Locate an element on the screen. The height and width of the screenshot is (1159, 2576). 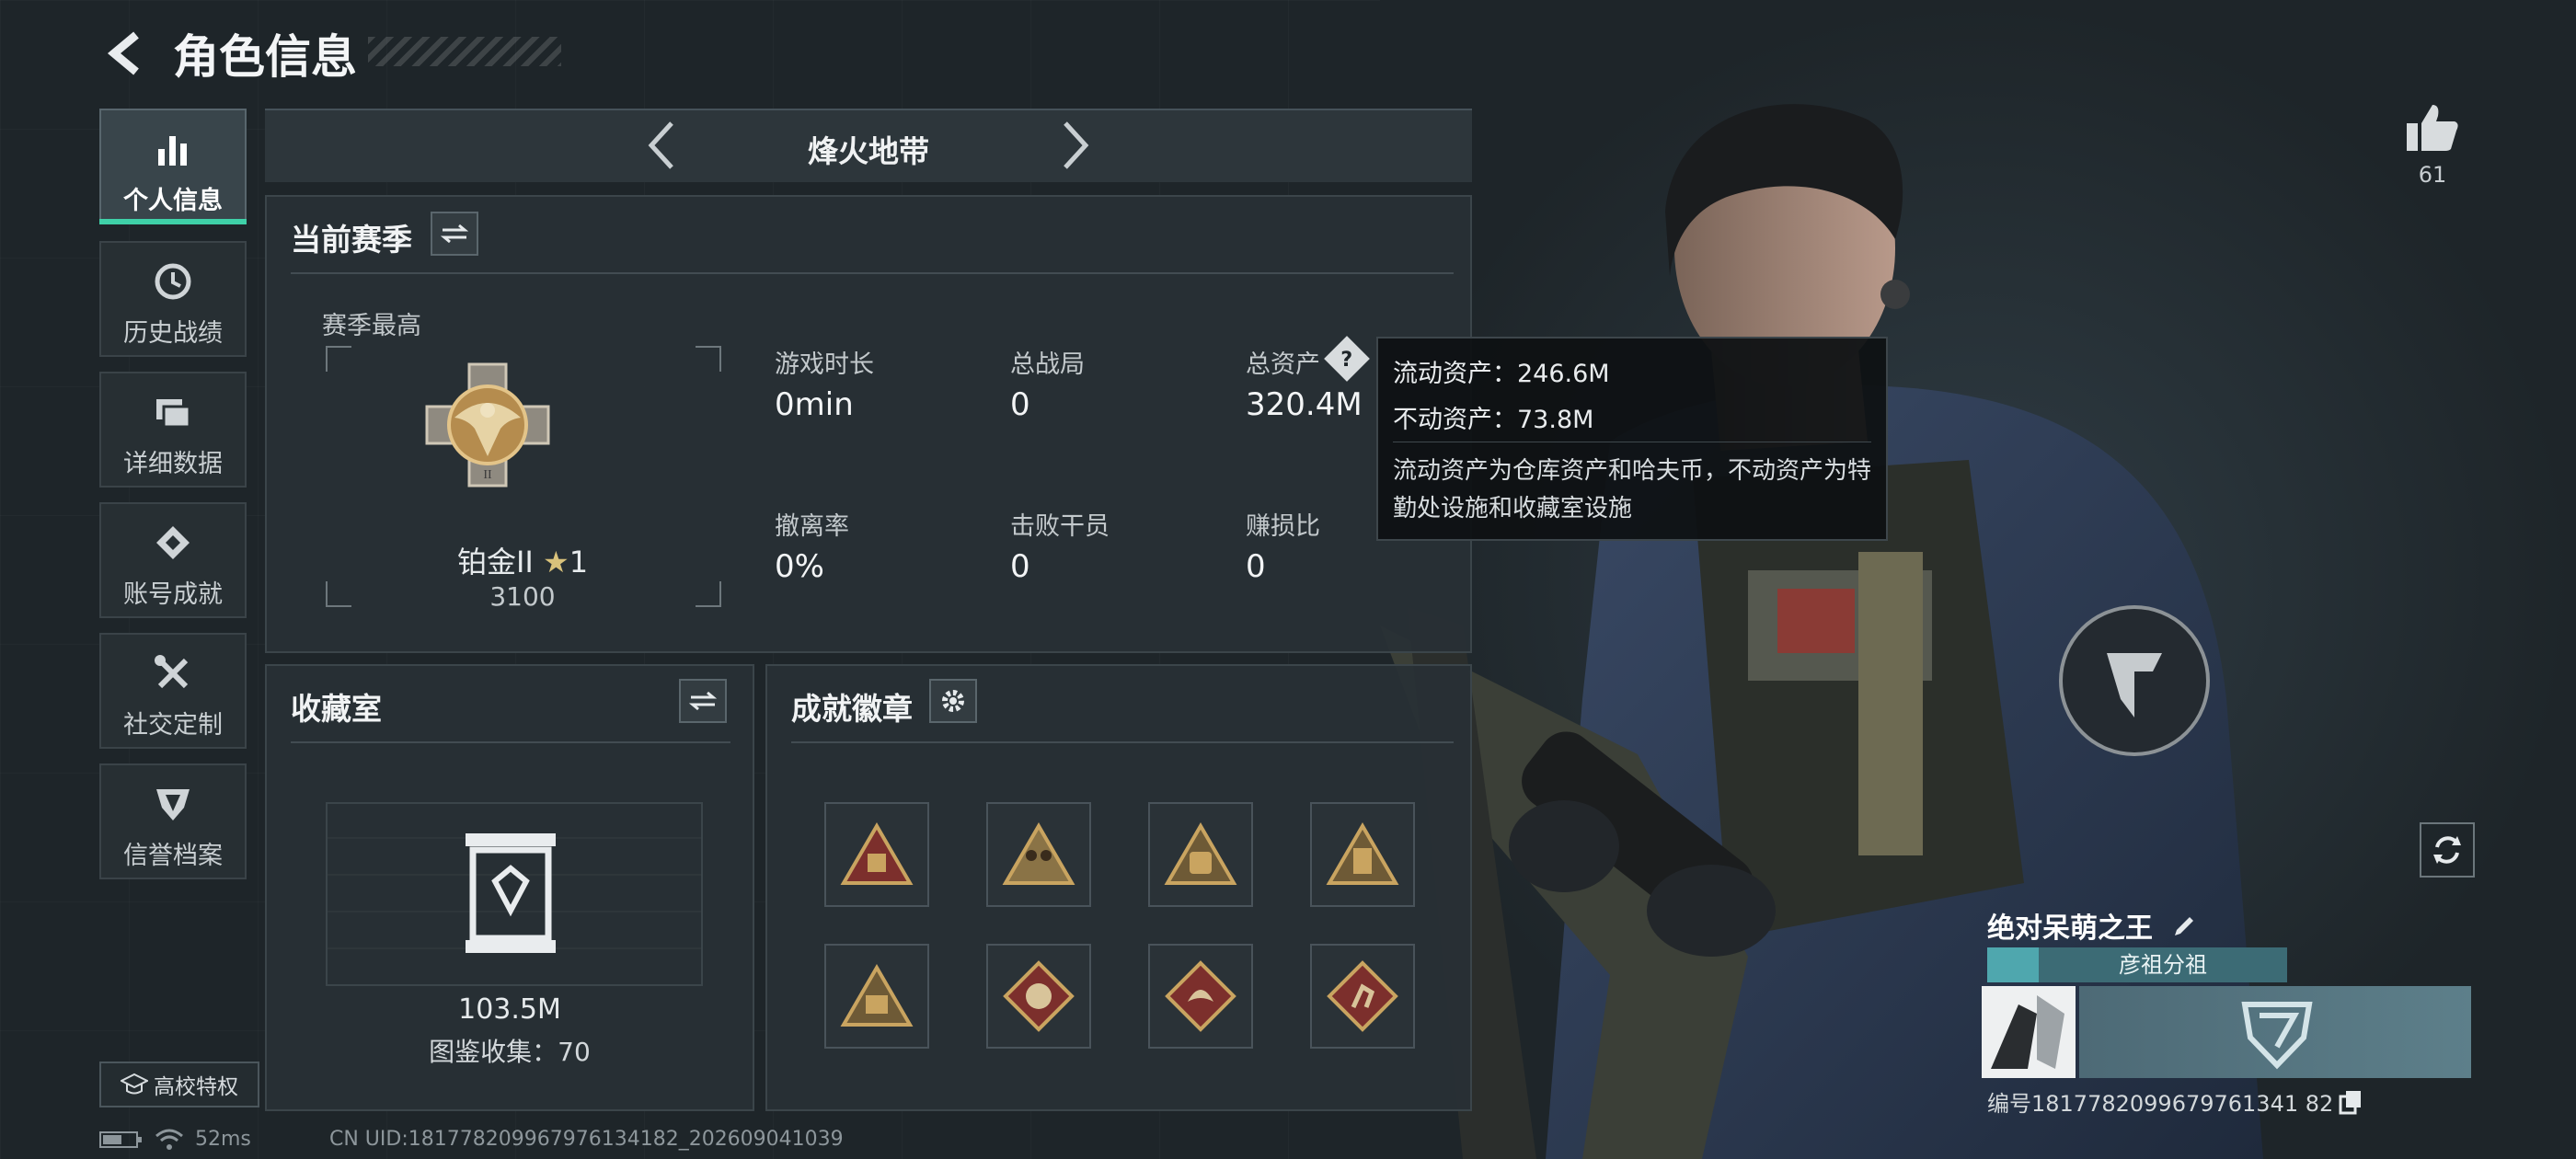
gold-triangle-card-badge-icon is located at coordinates (1362, 853).